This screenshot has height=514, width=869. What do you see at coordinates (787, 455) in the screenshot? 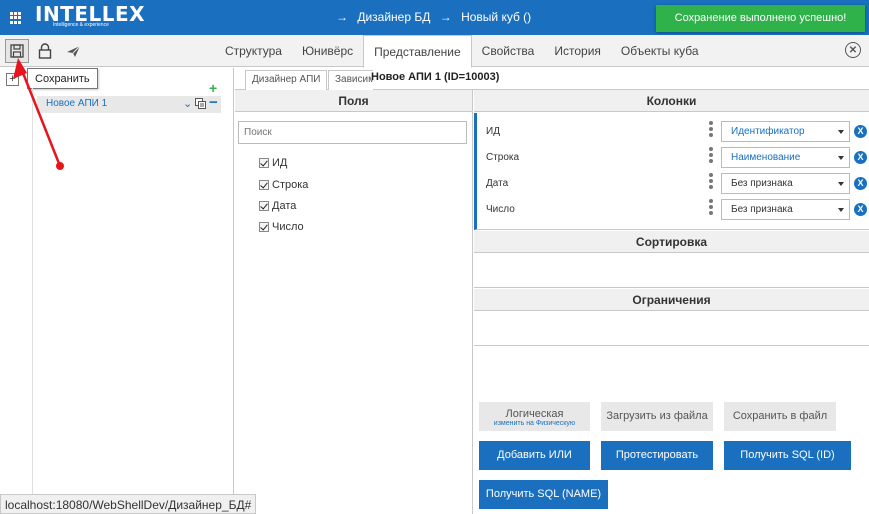
I see `get-sql-id-button: Получить SQL (ID)` at bounding box center [787, 455].